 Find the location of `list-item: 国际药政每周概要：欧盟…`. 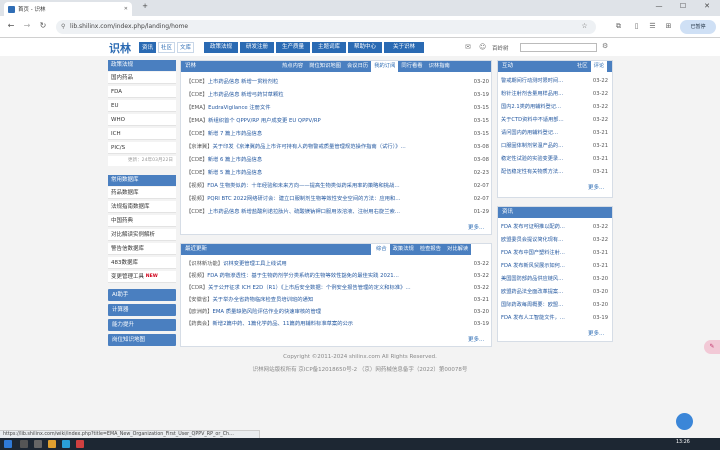

list-item: 国际药政每周概要：欧盟… is located at coordinates (544, 305).